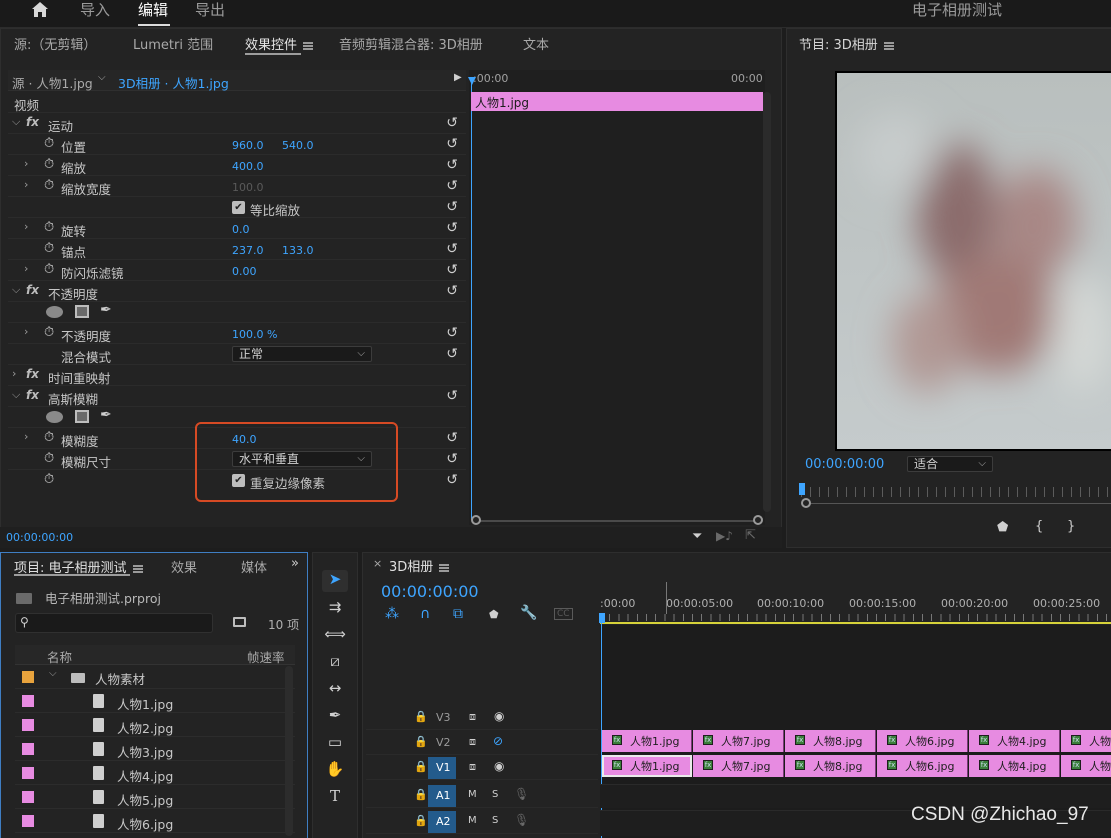  Describe the element at coordinates (254, 566) in the screenshot. I see `tab-media: 媒体` at that location.